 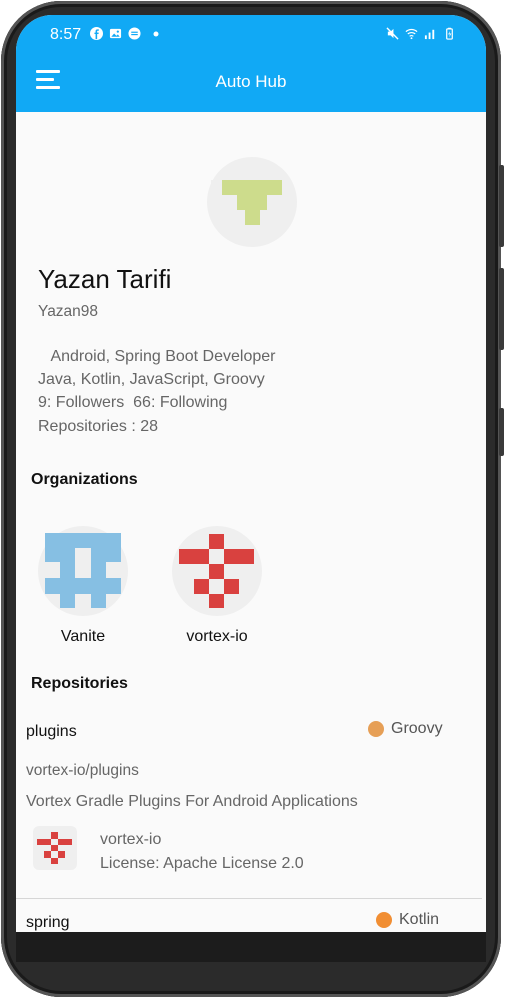 I want to click on app-bar: Auto Hub, so click(x=251, y=83).